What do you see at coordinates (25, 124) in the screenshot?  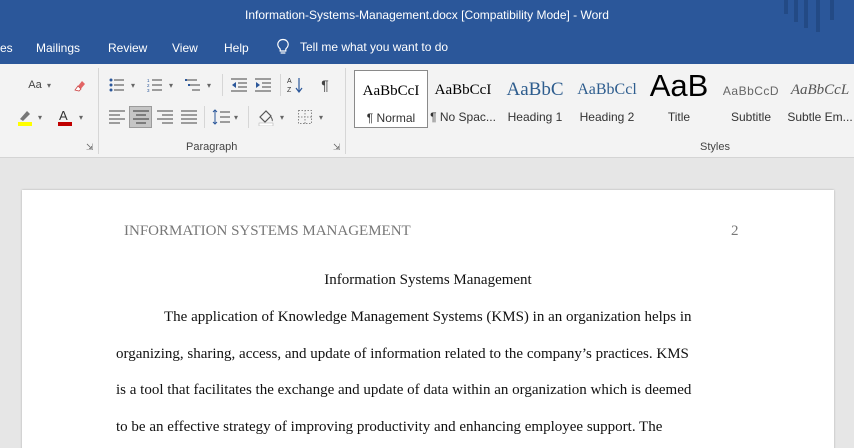 I see `highlight-swatch` at bounding box center [25, 124].